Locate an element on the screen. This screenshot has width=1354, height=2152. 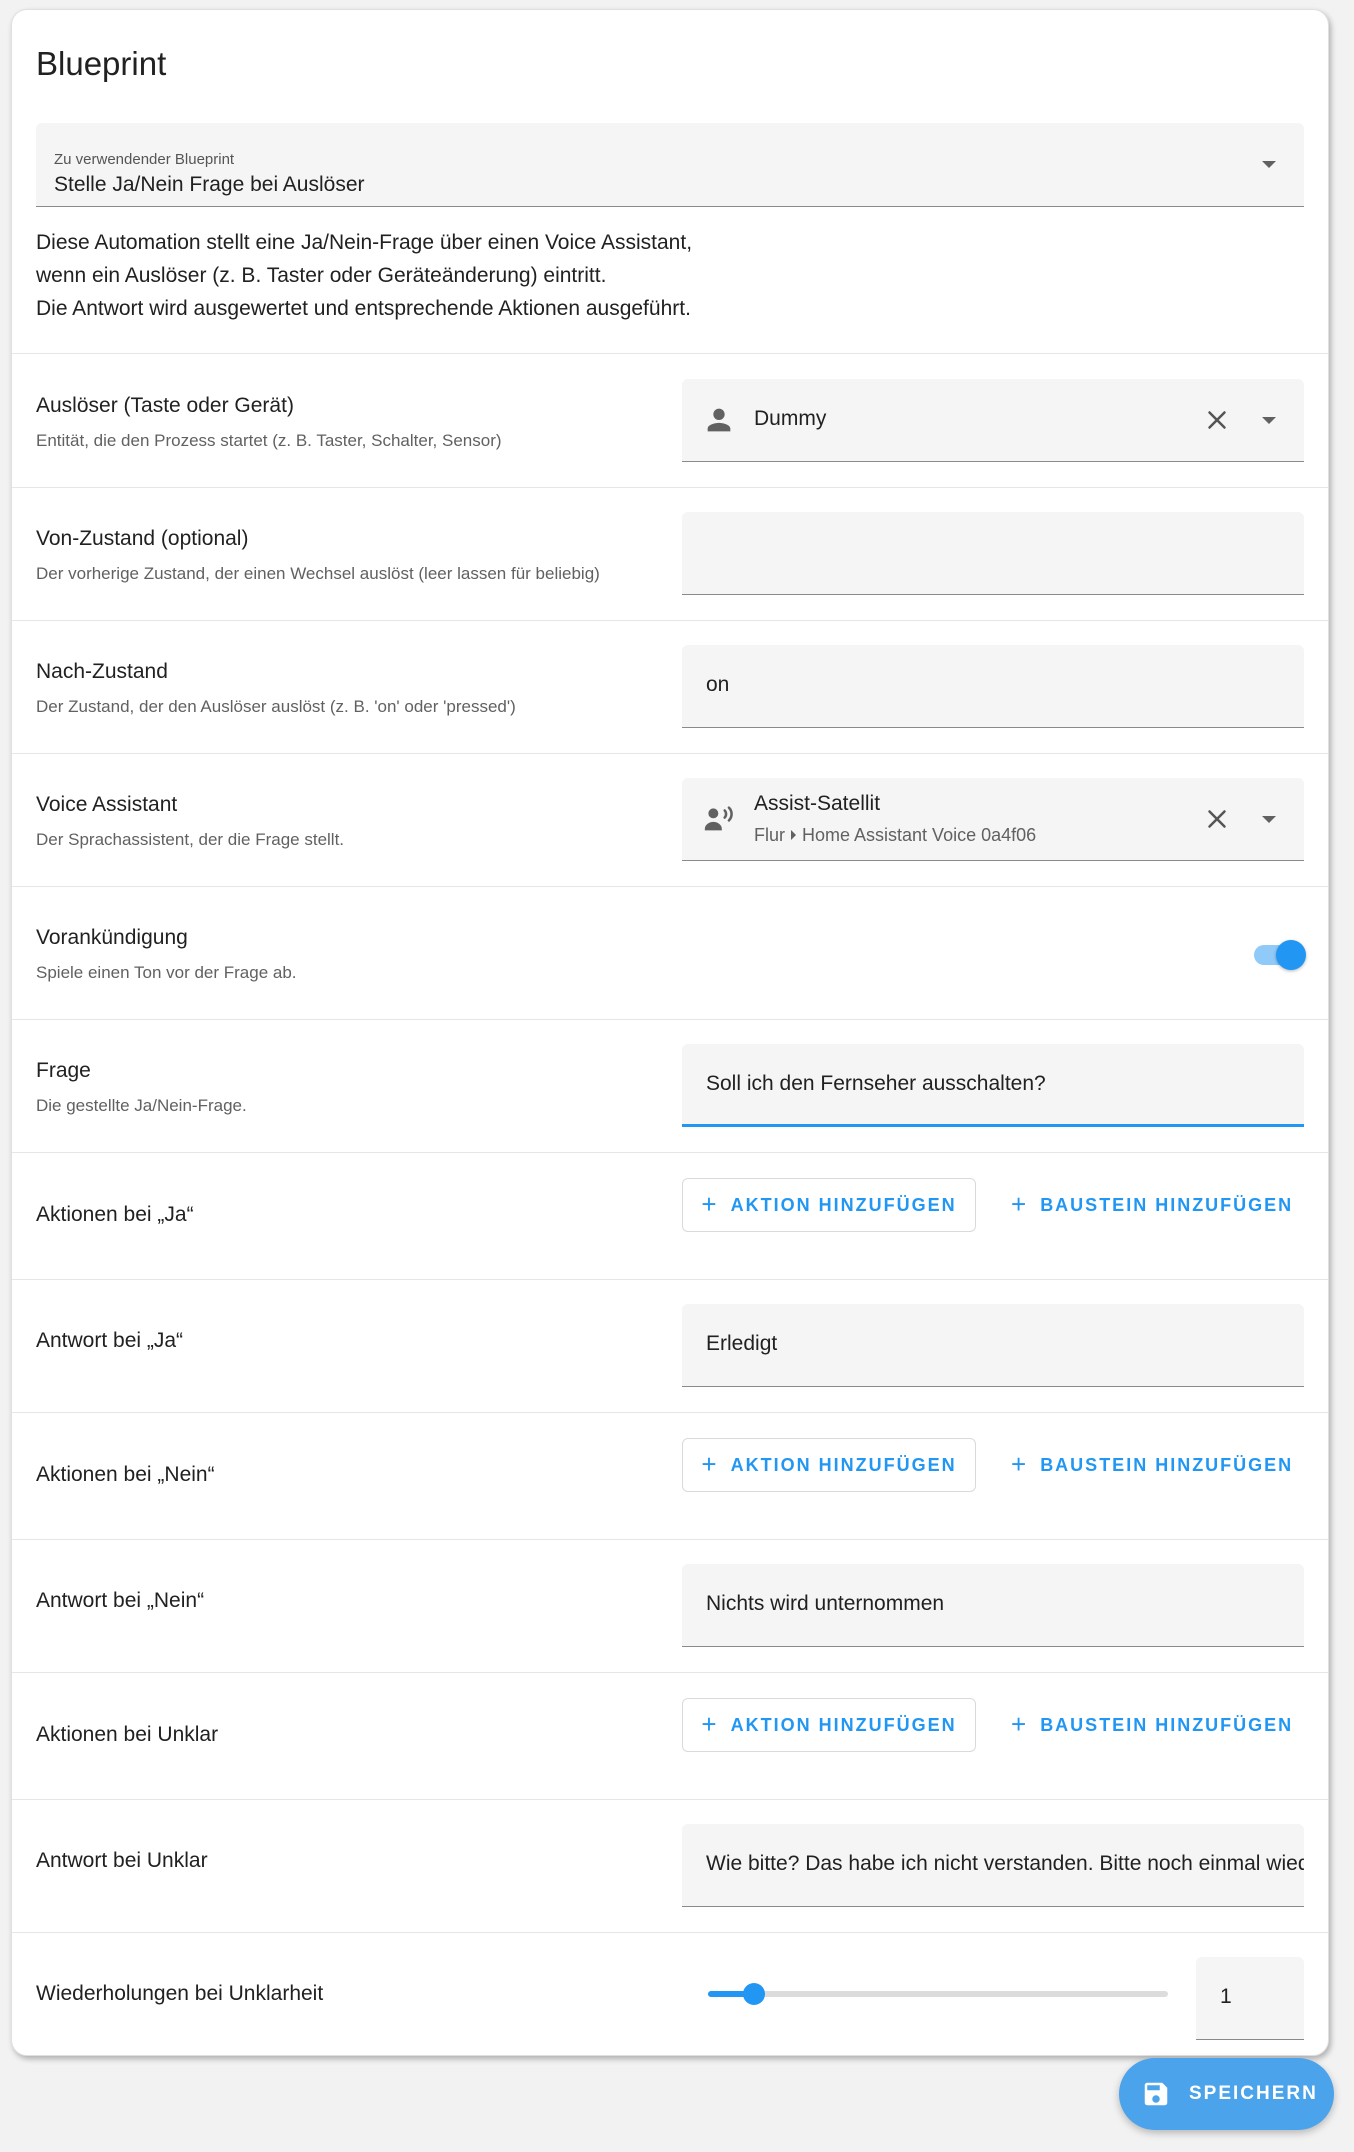
retries-label: Wiederholungen bei Unklarheit is located at coordinates (180, 1993).